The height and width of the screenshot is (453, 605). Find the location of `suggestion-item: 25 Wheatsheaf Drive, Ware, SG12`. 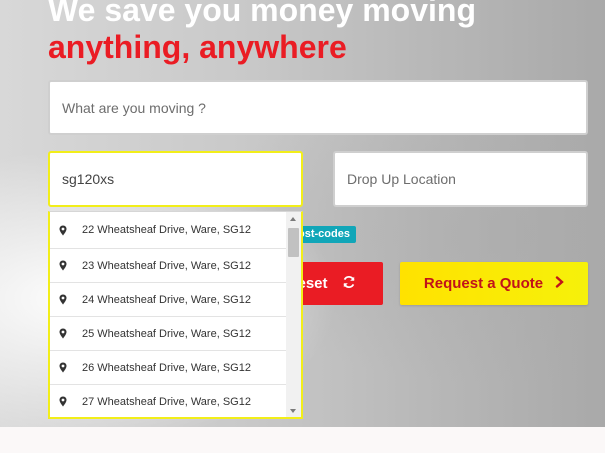

suggestion-item: 25 Wheatsheaf Drive, Ware, SG12 is located at coordinates (168, 334).